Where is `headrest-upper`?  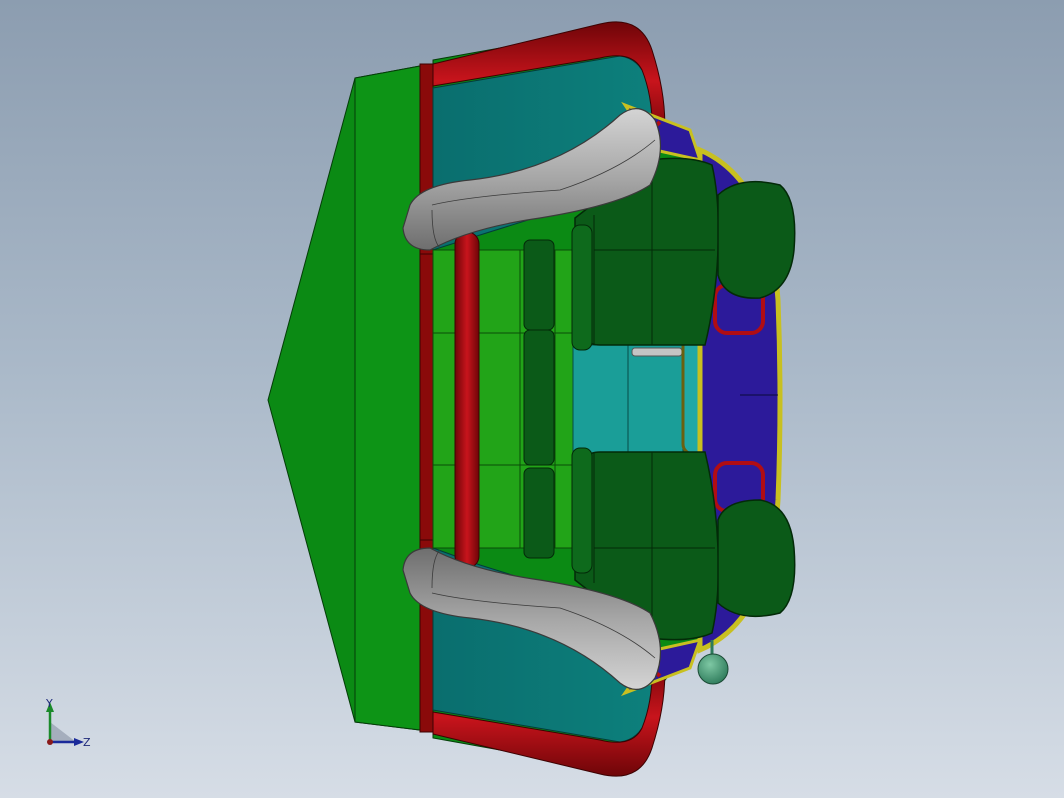 headrest-upper is located at coordinates (756, 239).